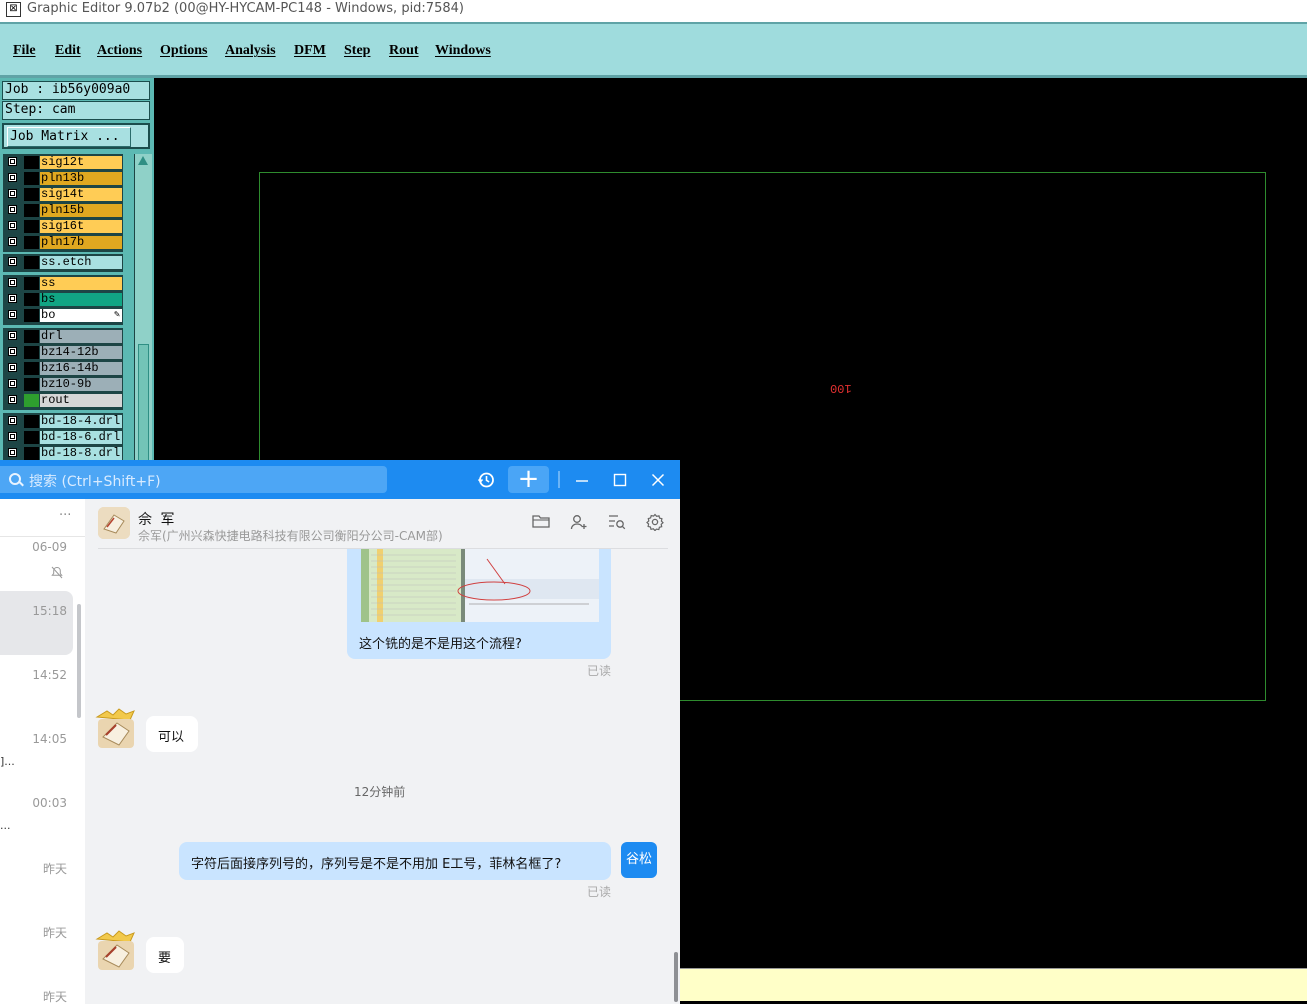 This screenshot has height=1004, width=1307. Describe the element at coordinates (81, 336) in the screenshot. I see `layer-name: drl` at that location.